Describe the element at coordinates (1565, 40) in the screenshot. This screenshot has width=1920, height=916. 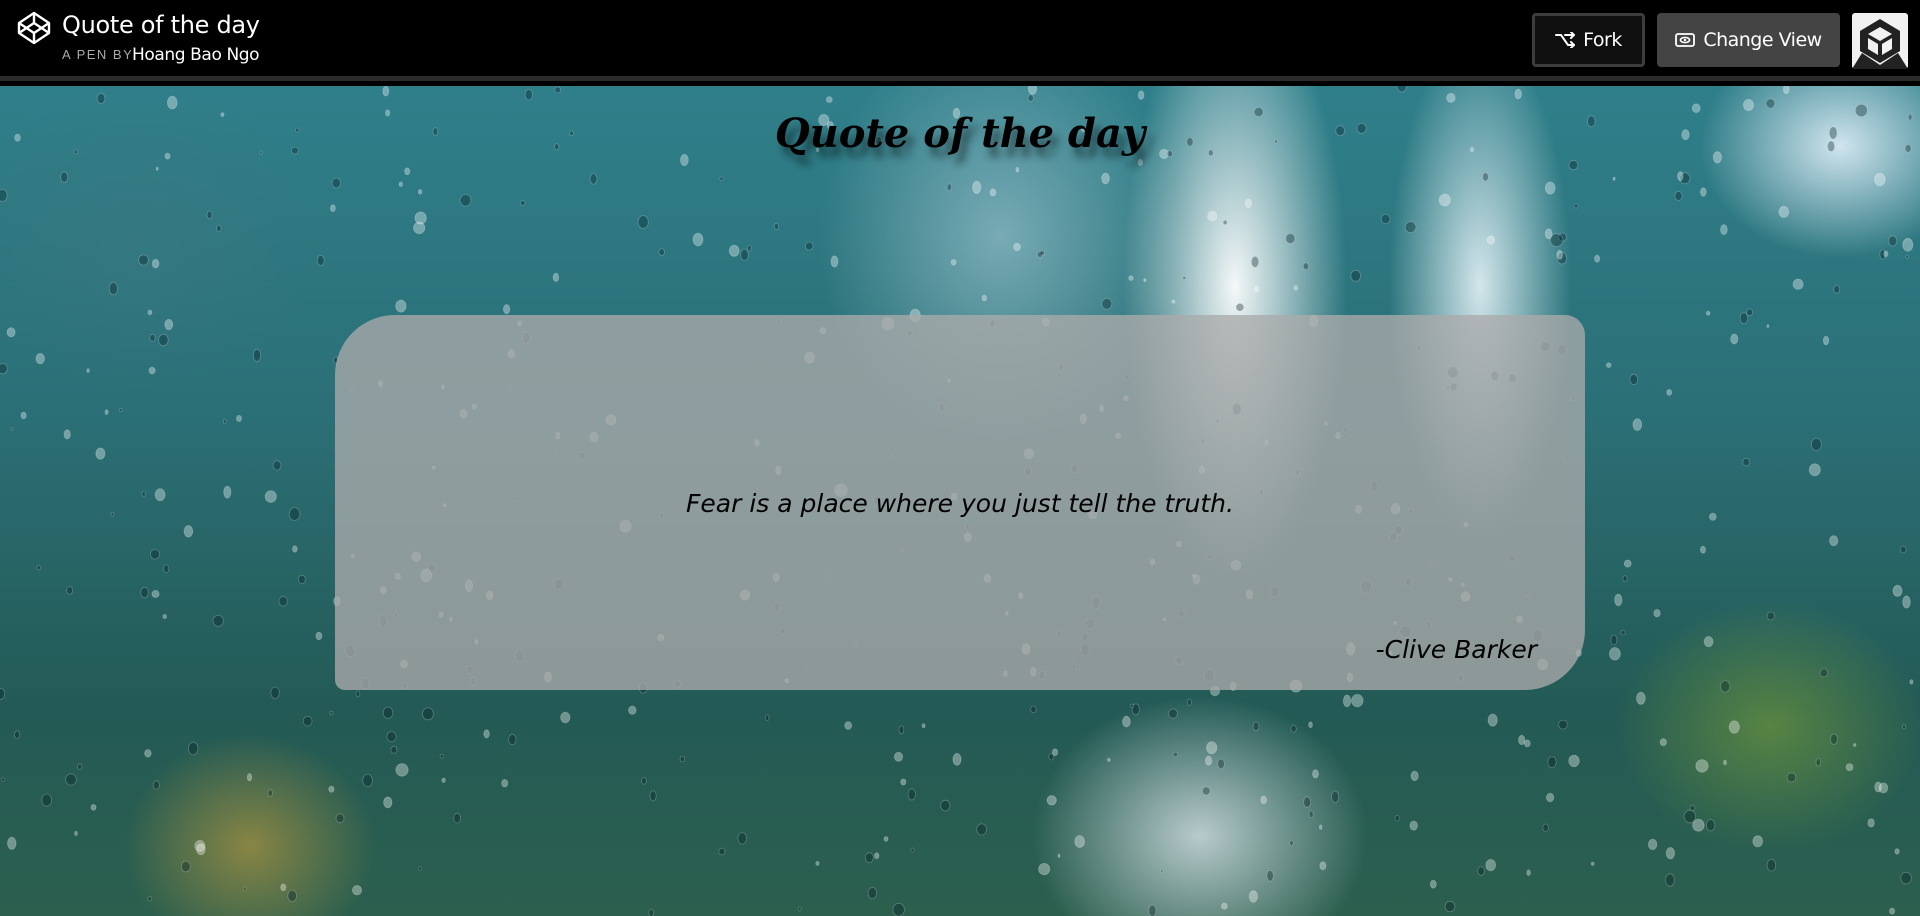
I see `fork-icon` at that location.